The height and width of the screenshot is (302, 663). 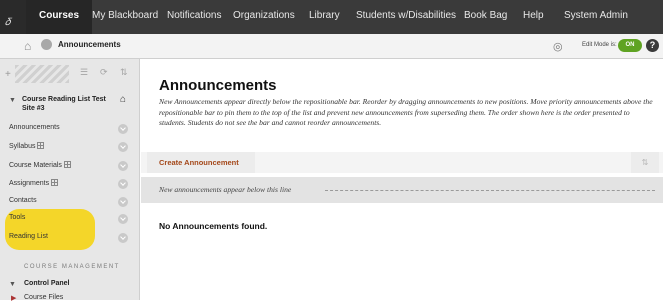 I want to click on sidebar-item-label: Announcements, so click(x=34, y=127).